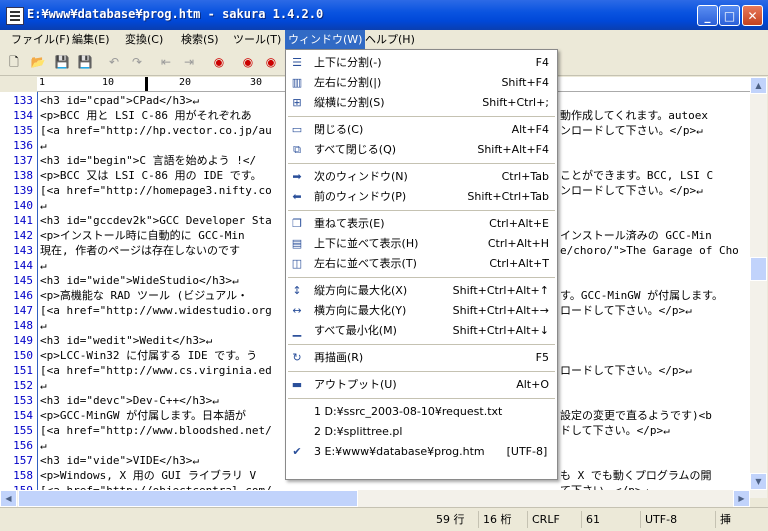 The height and width of the screenshot is (531, 768). I want to click on window-menu-item: ↔ 横方向に最大化(Y) Shift+Ctrl+Alt+→, so click(421, 311).